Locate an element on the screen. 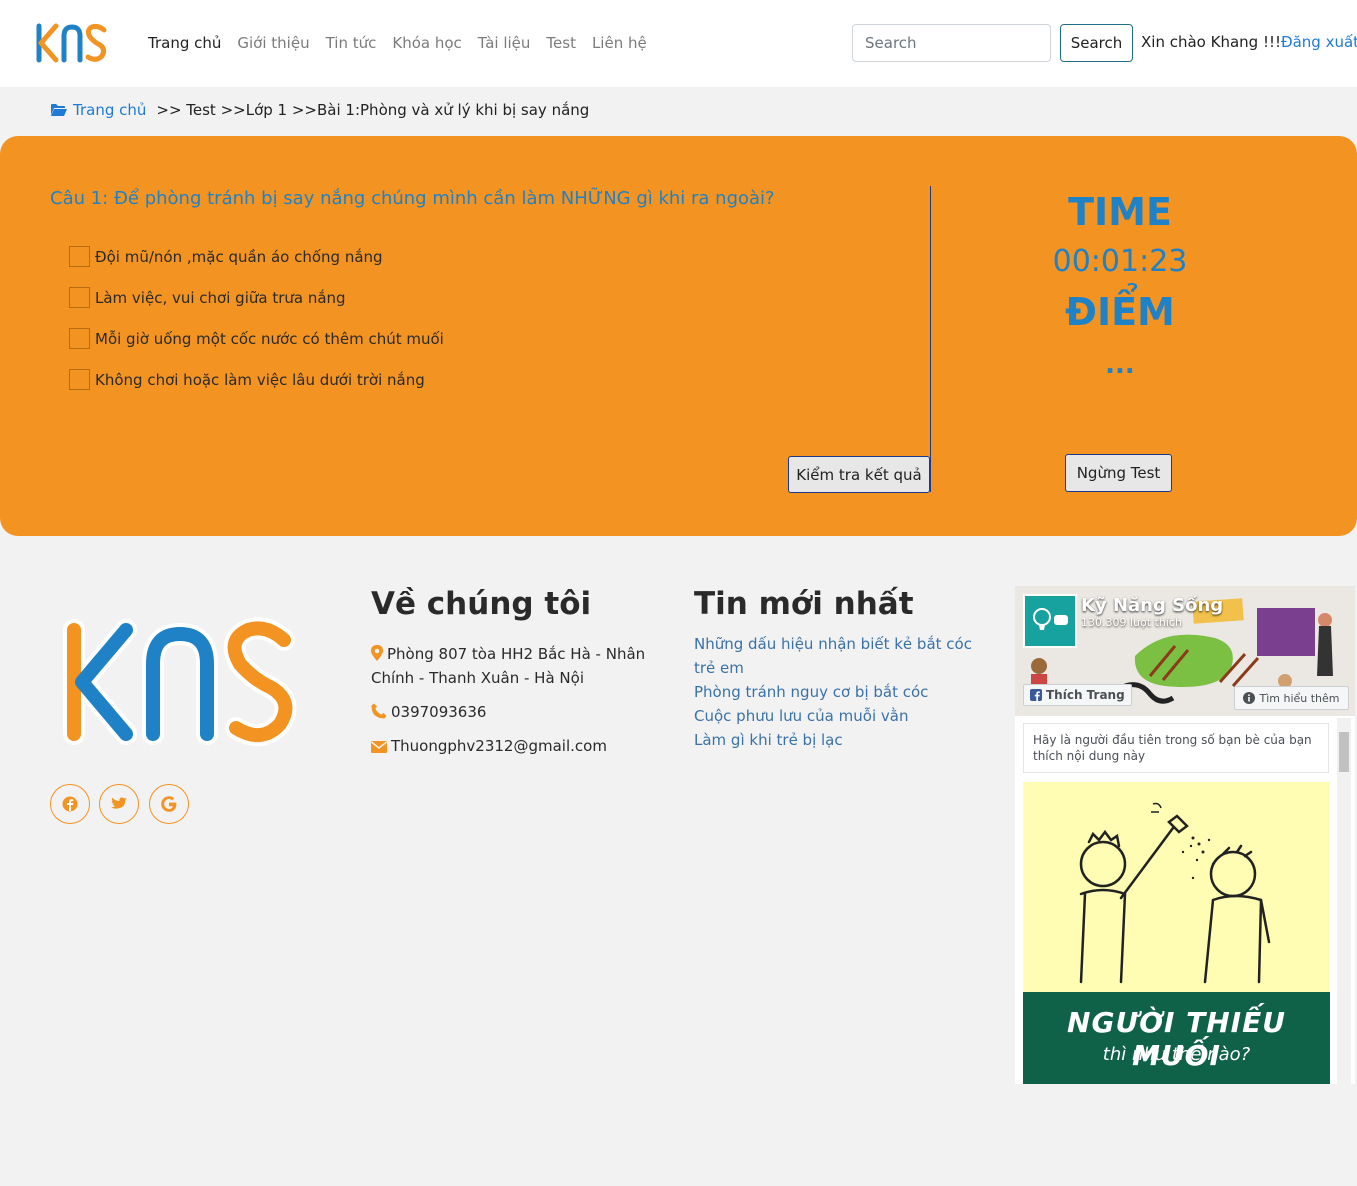  phone-item: 0397093636 is located at coordinates (428, 712).